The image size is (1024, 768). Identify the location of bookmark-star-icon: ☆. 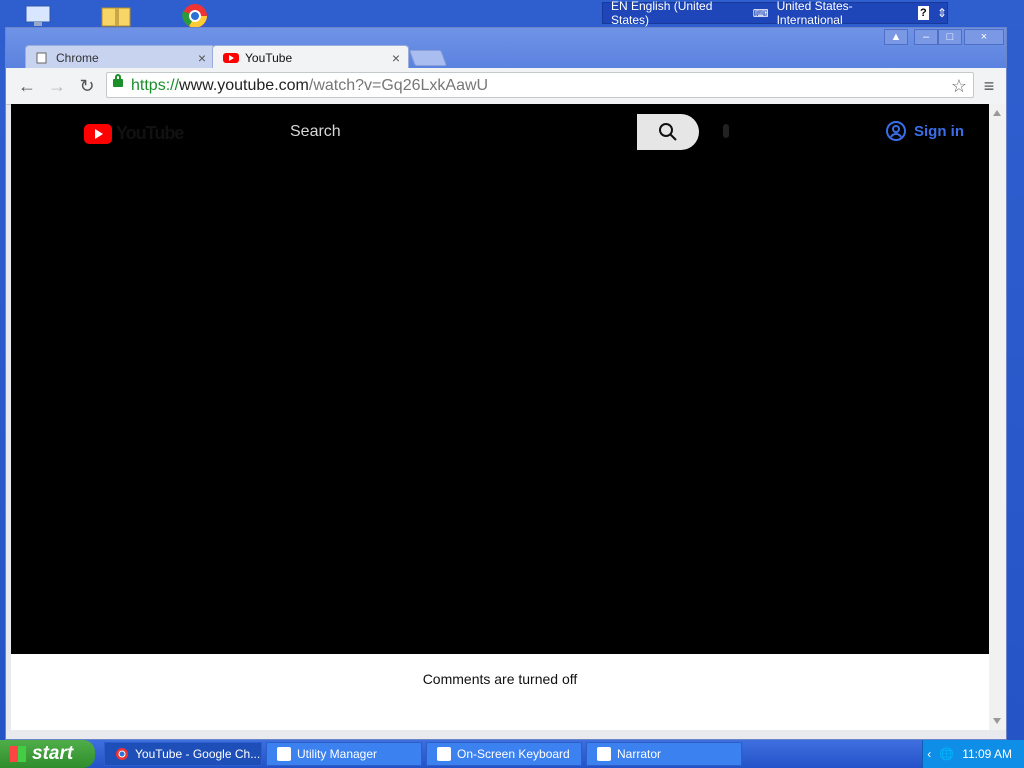
(959, 86).